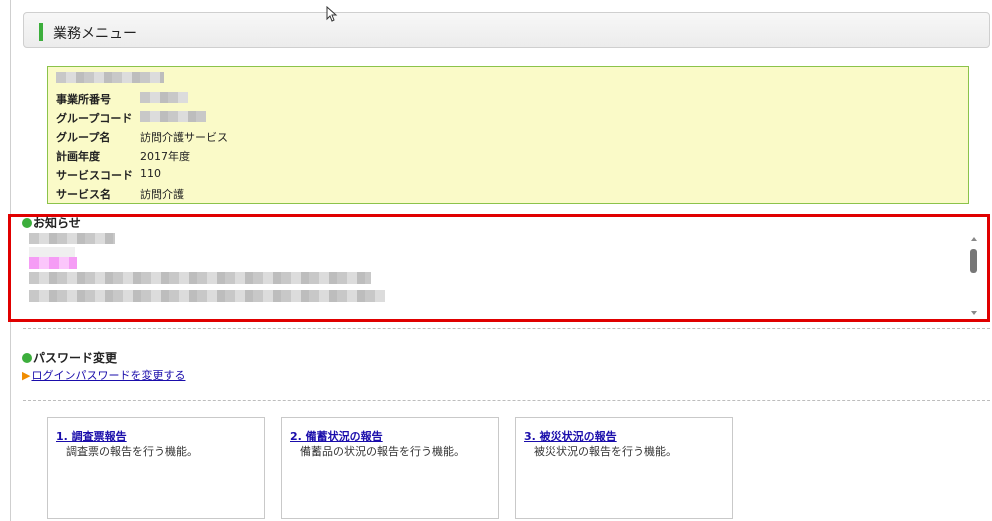  Describe the element at coordinates (162, 194) in the screenshot. I see `info-value: 訪問介護` at that location.